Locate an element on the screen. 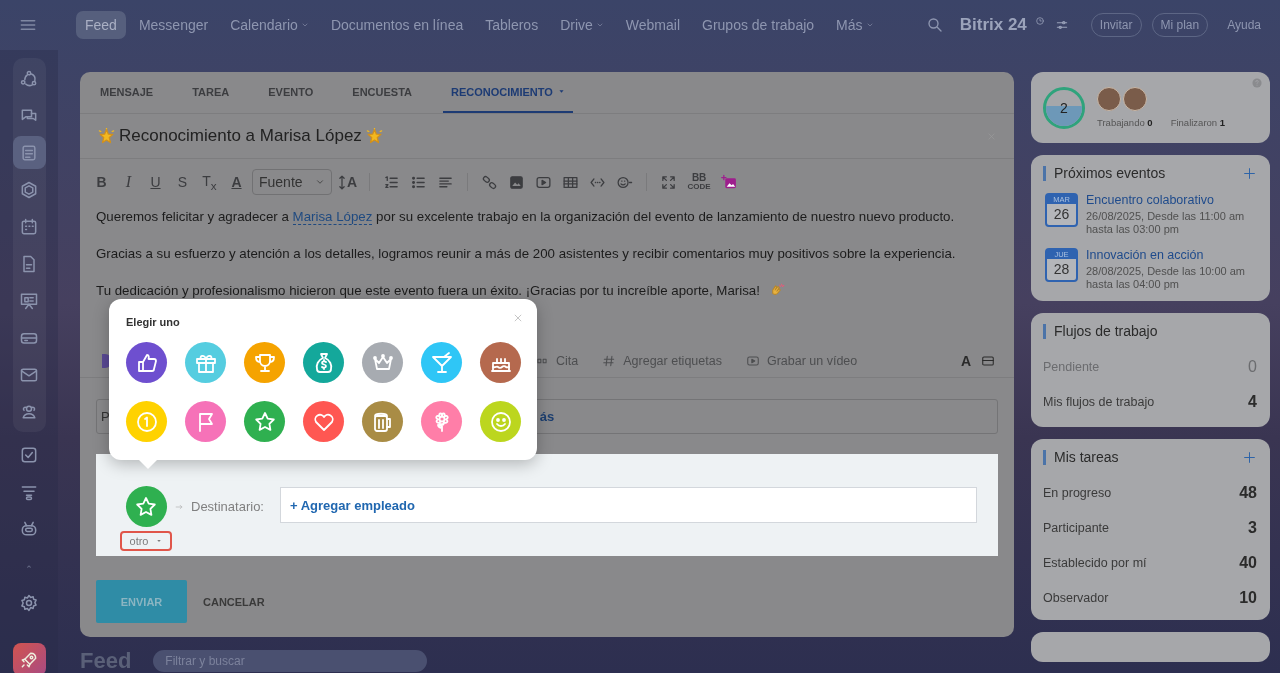 The image size is (1280, 673). nav-tab: Webmail is located at coordinates (652, 25).